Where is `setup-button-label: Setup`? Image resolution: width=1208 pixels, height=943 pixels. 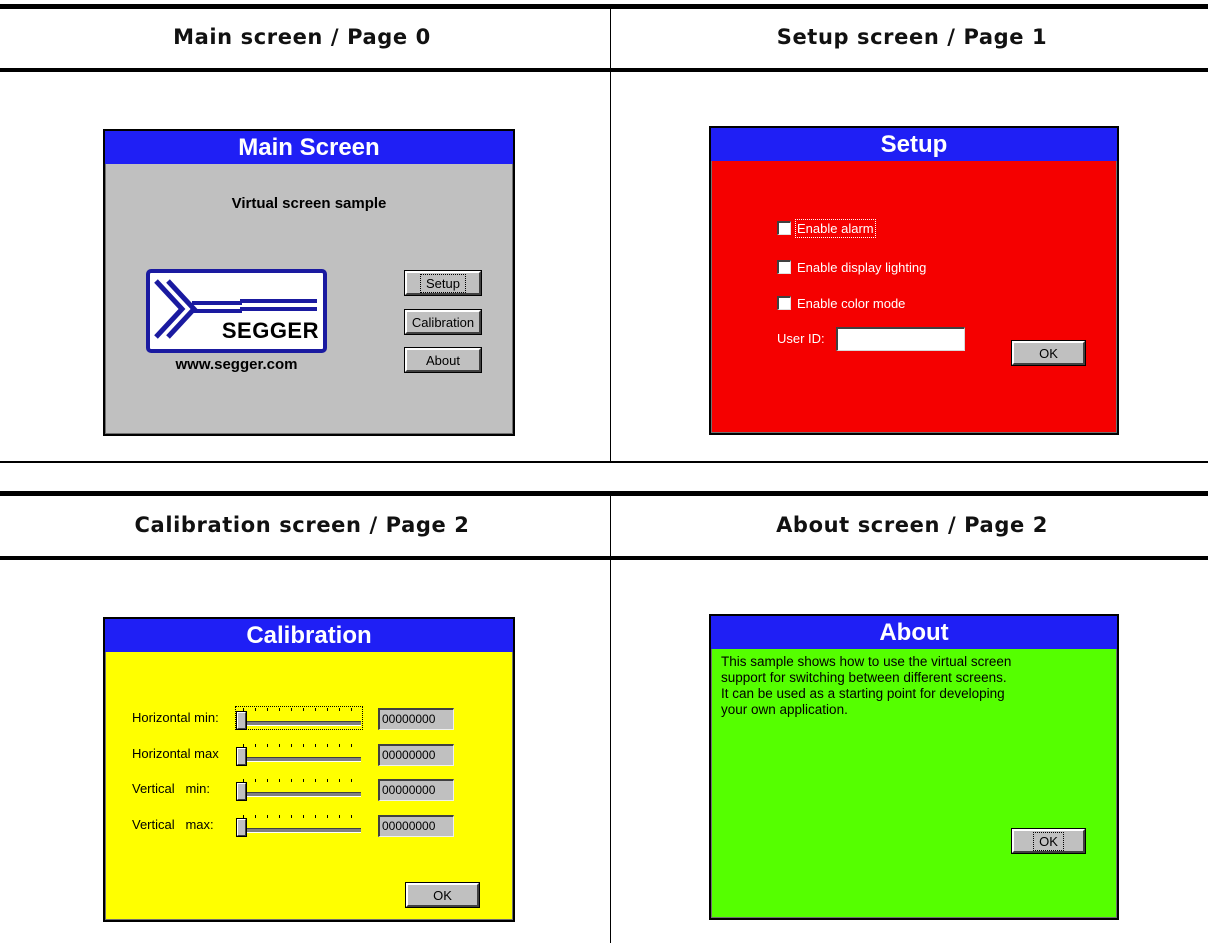 setup-button-label: Setup is located at coordinates (443, 283).